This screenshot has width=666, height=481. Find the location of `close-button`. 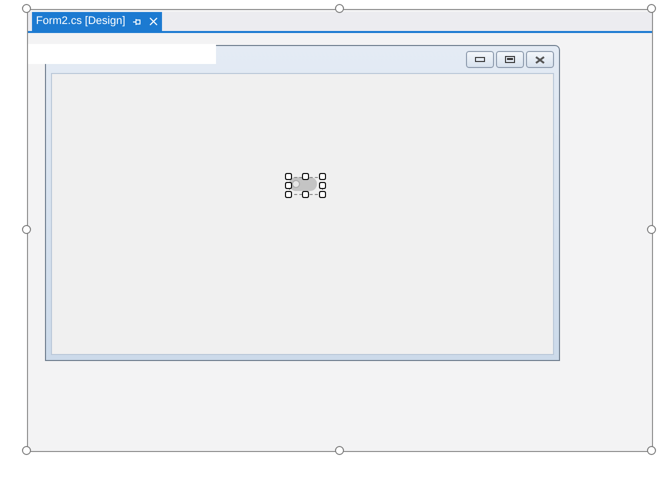

close-button is located at coordinates (540, 59).